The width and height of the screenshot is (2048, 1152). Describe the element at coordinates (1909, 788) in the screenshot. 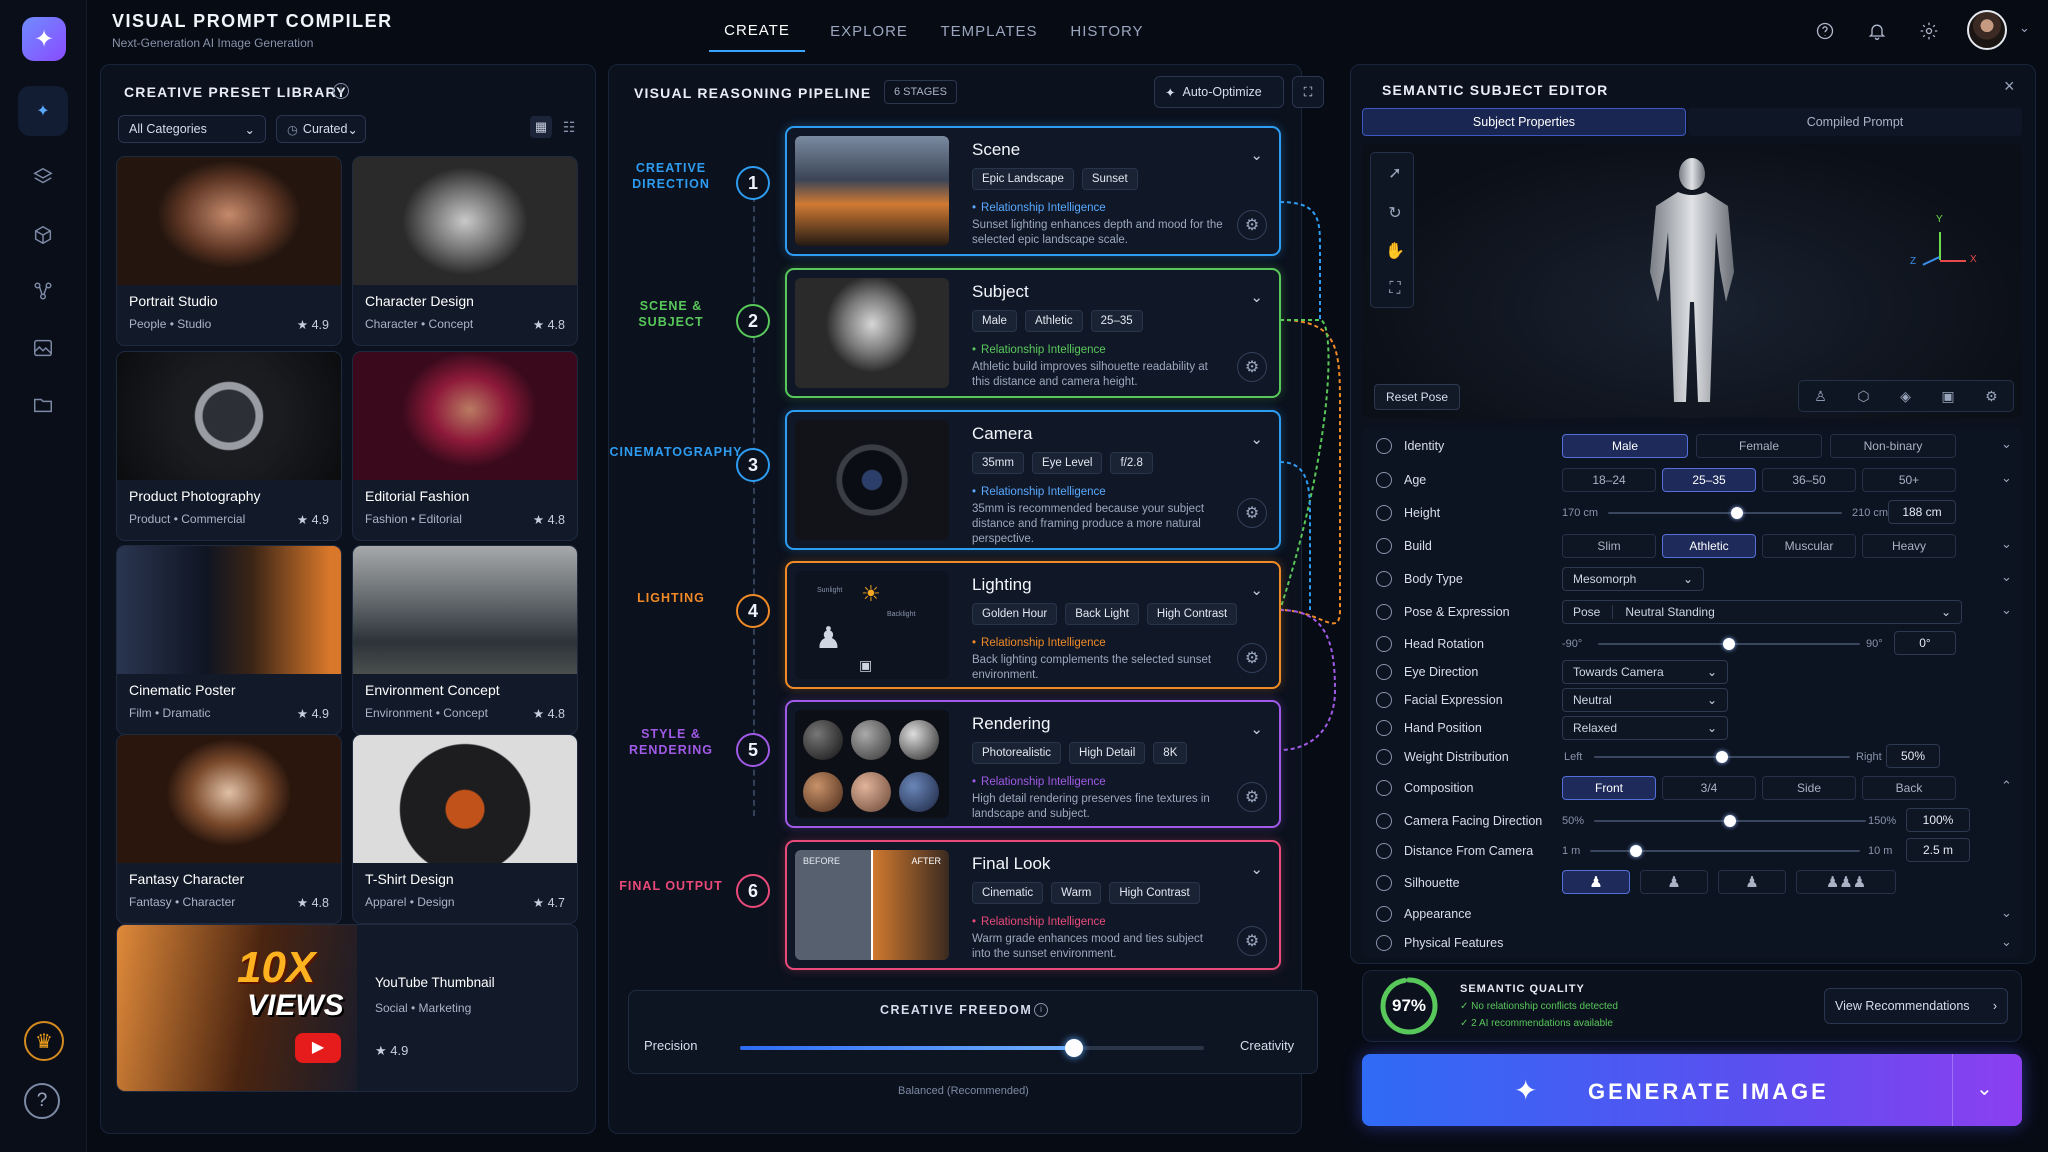

I see `composition-back: Back` at that location.